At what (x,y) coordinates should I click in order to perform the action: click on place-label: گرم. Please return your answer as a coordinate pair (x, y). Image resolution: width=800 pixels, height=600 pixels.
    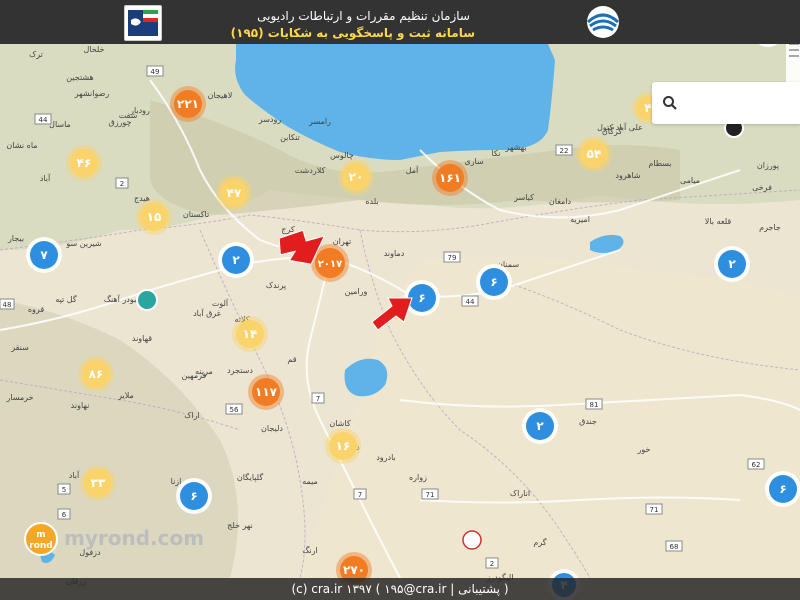
    Looking at the image, I should click on (539, 542).